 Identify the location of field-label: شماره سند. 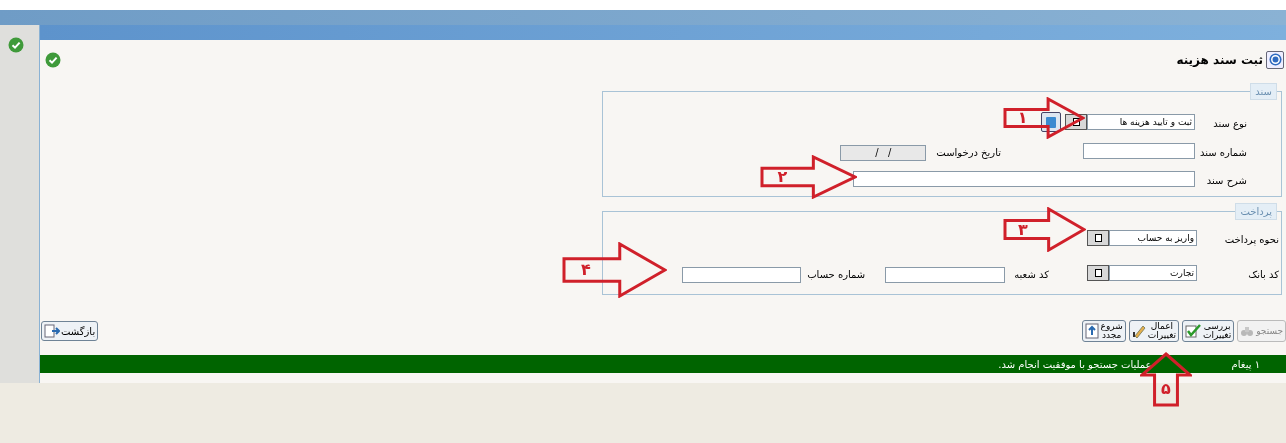
(1223, 152).